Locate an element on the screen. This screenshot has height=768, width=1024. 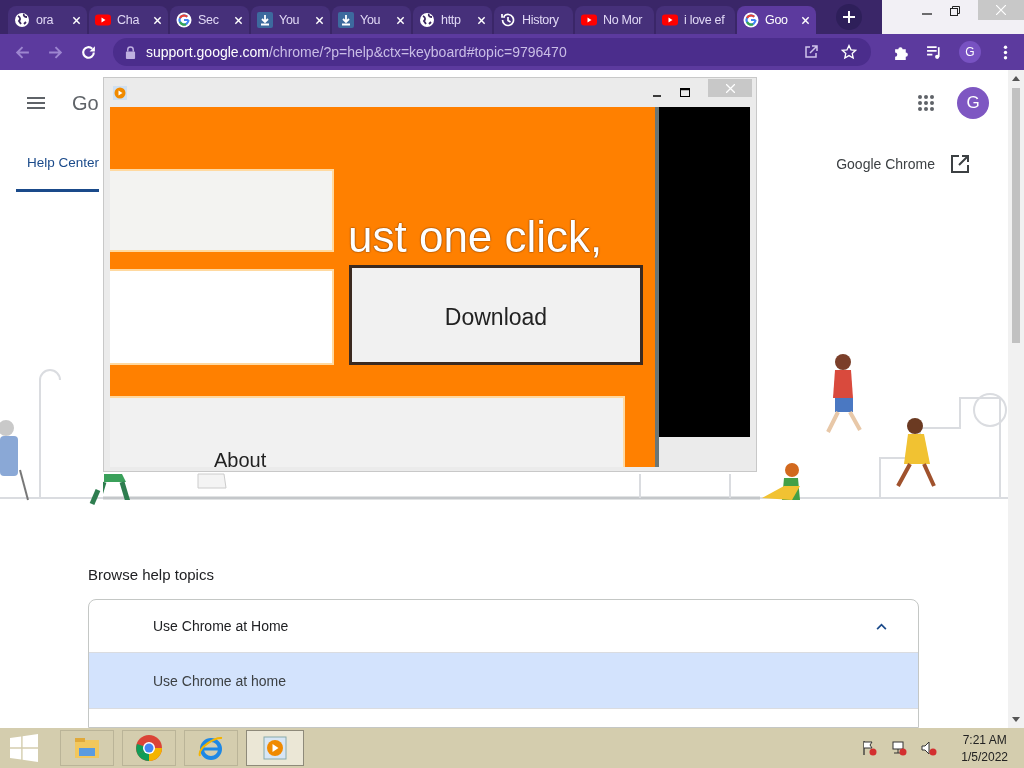
section-title: Browse help topics is located at coordinates (151, 574).